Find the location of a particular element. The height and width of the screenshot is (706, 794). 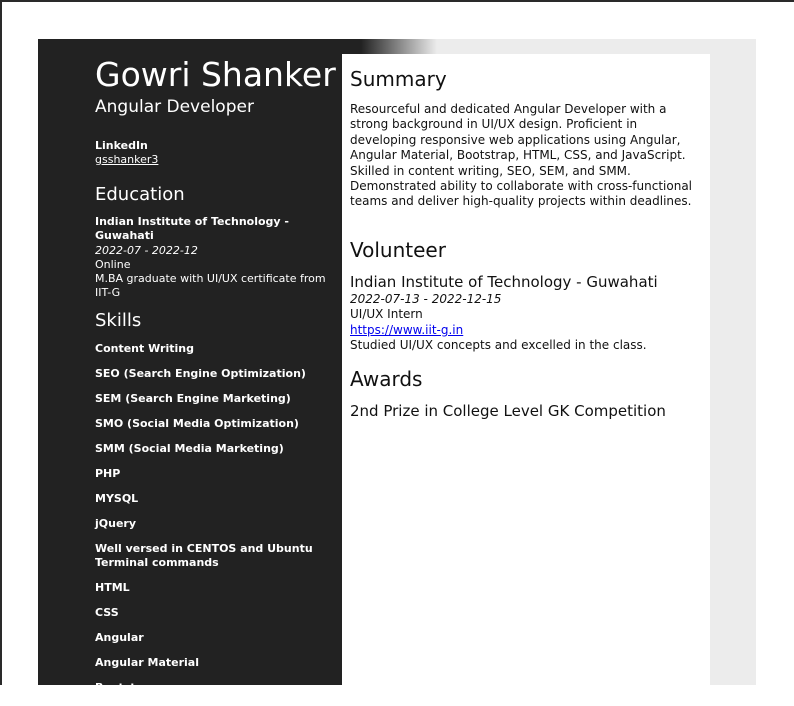

skill-item: SMM (Social Media Marketing) is located at coordinates (189, 448).